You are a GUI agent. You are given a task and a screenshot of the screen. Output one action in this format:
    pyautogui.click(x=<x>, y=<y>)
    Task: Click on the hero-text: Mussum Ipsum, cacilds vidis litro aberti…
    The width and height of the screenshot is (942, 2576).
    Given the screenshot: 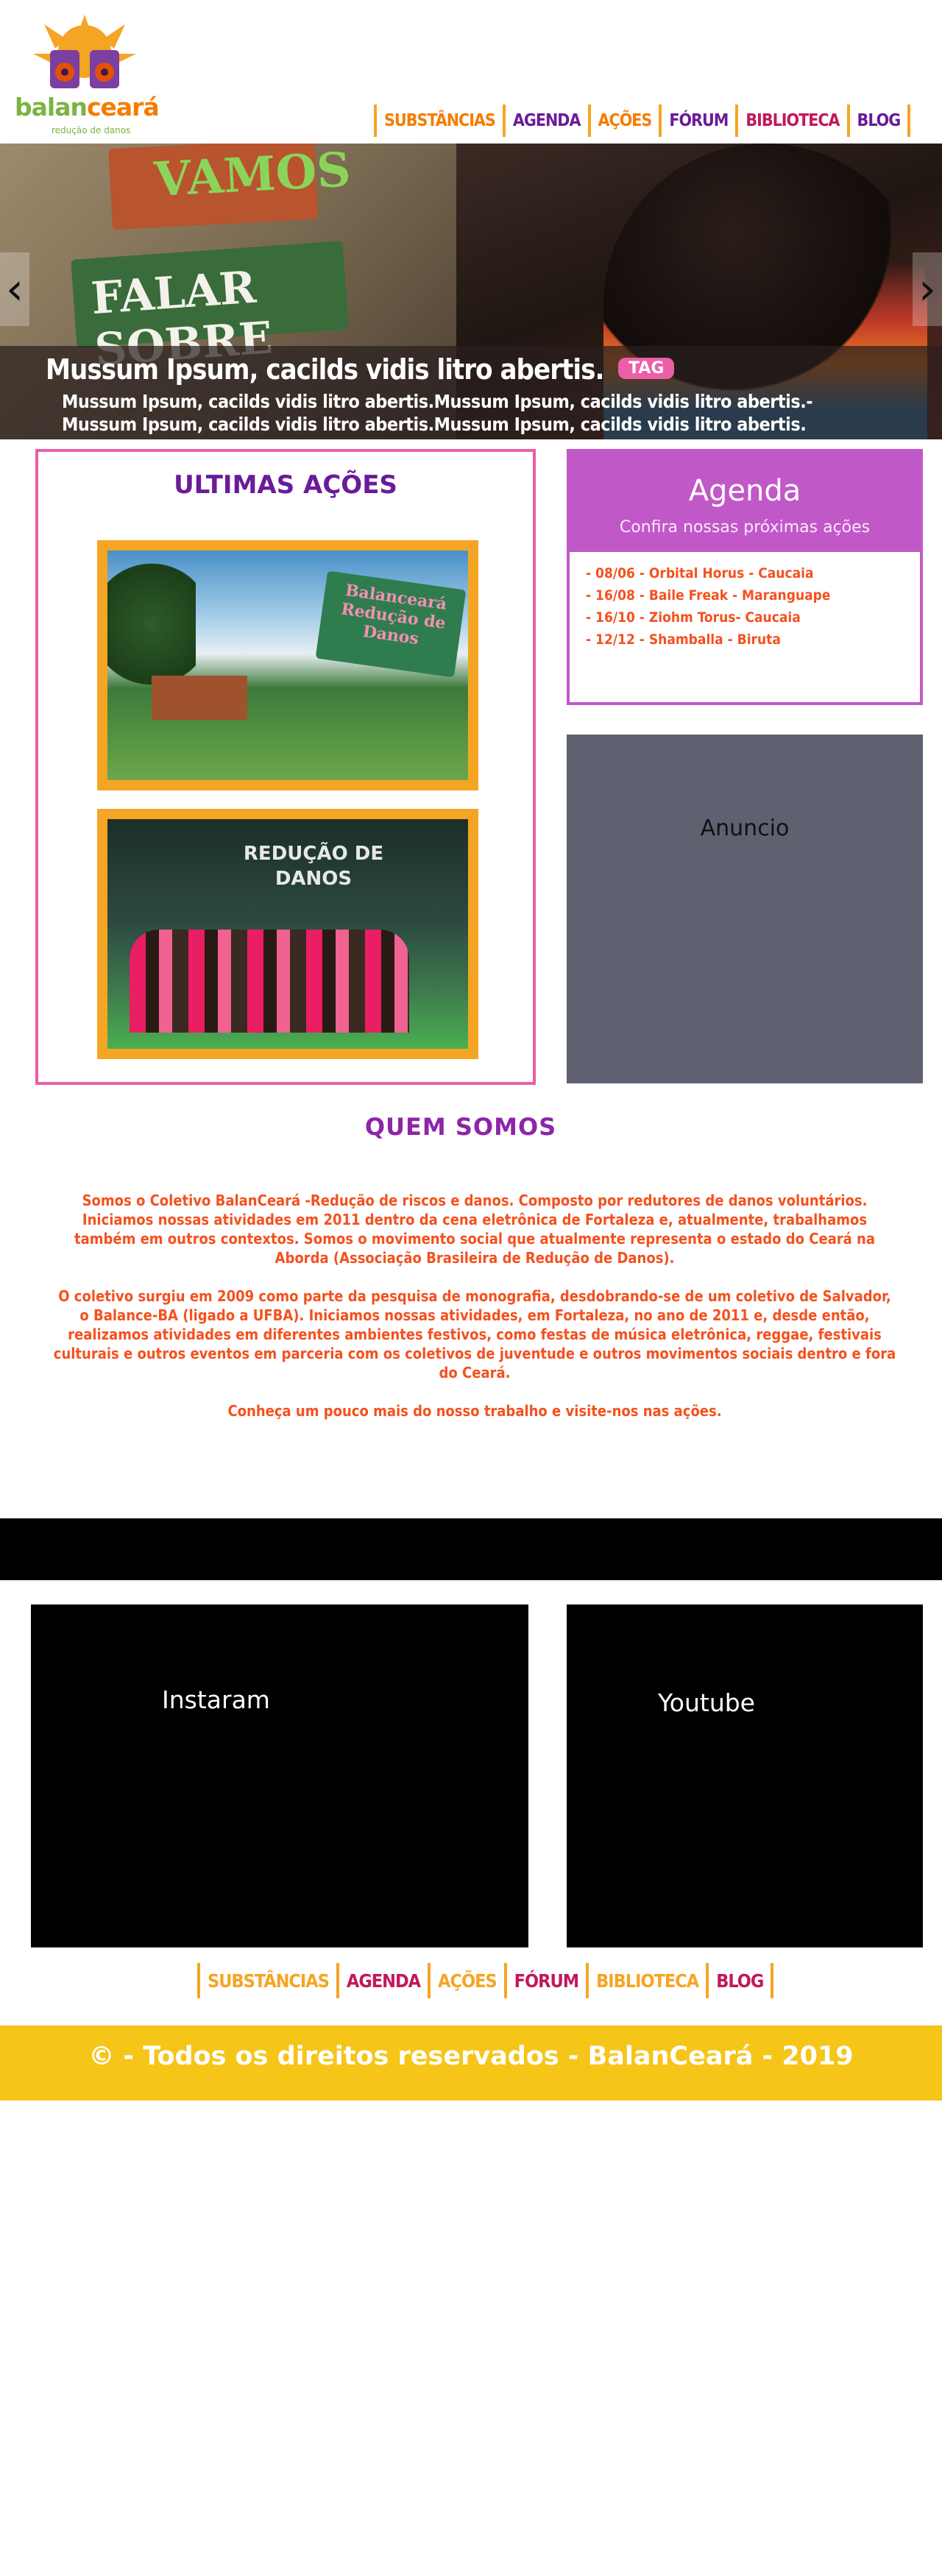 What is the action you would take?
    pyautogui.click(x=437, y=413)
    